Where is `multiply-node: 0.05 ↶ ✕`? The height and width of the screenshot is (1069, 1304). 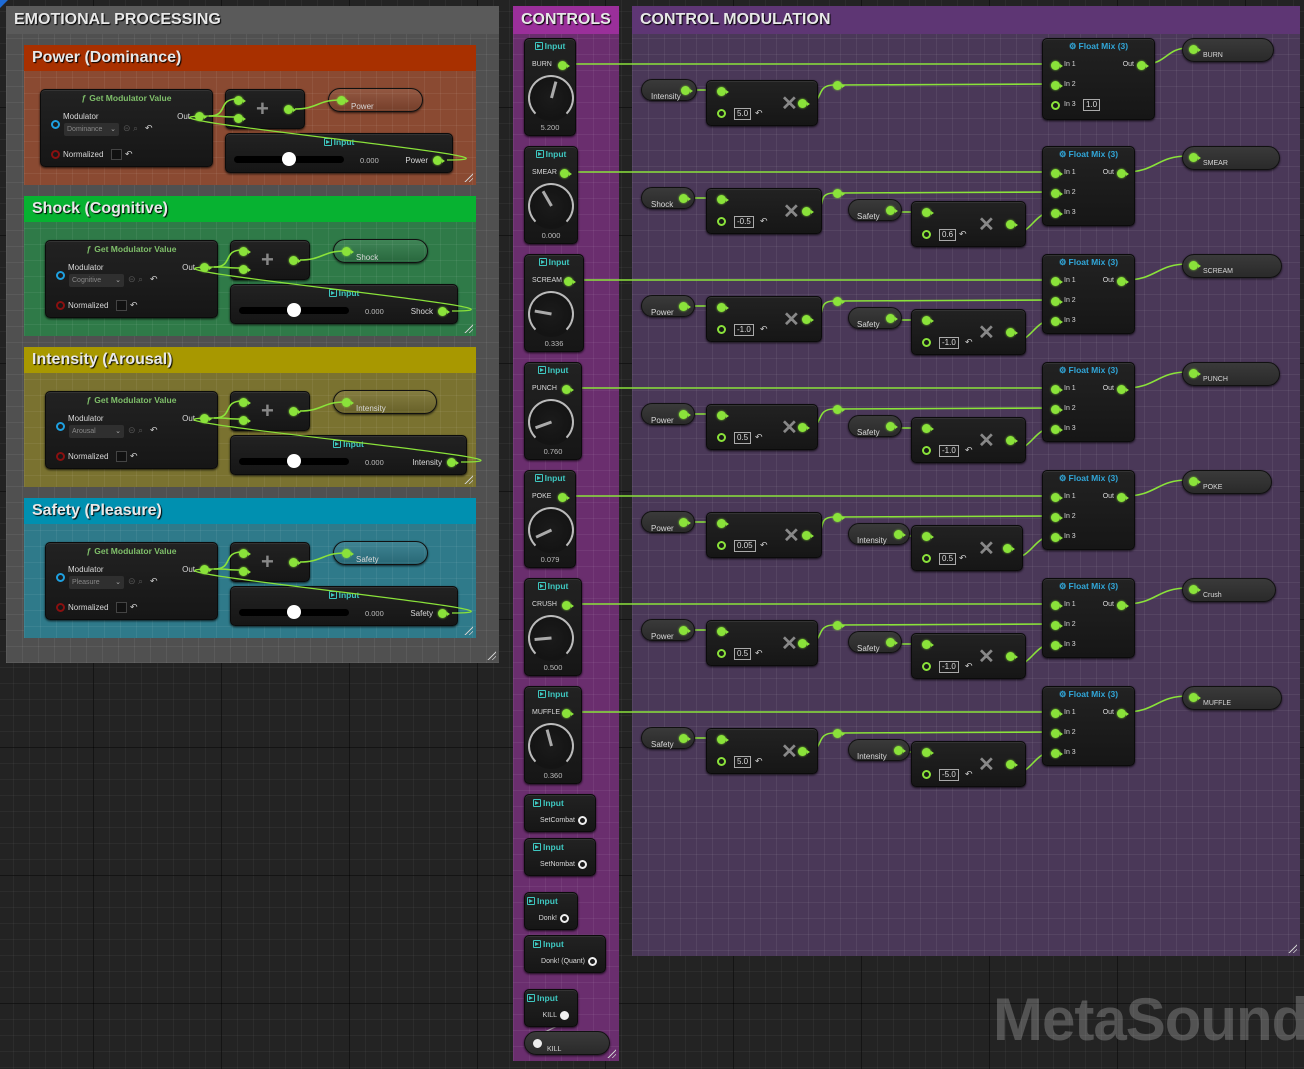 multiply-node: 0.05 ↶ ✕ is located at coordinates (764, 535).